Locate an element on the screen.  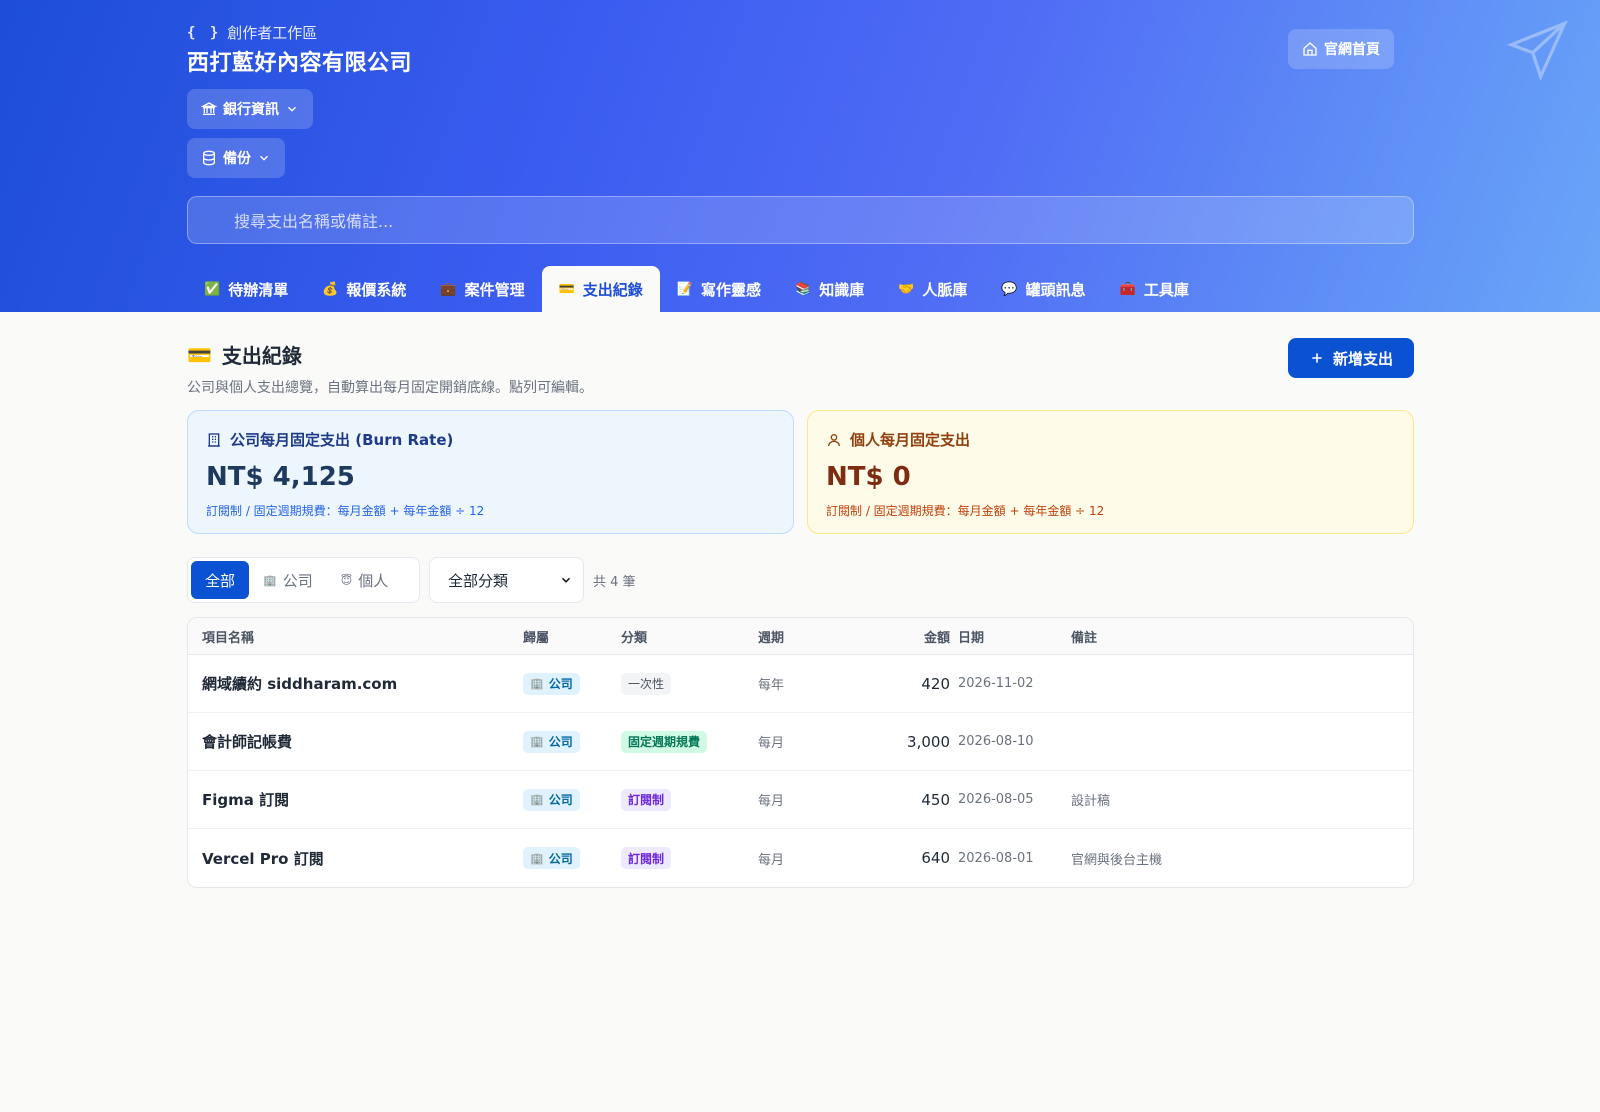
category-select: 全部分類 is located at coordinates (506, 580).